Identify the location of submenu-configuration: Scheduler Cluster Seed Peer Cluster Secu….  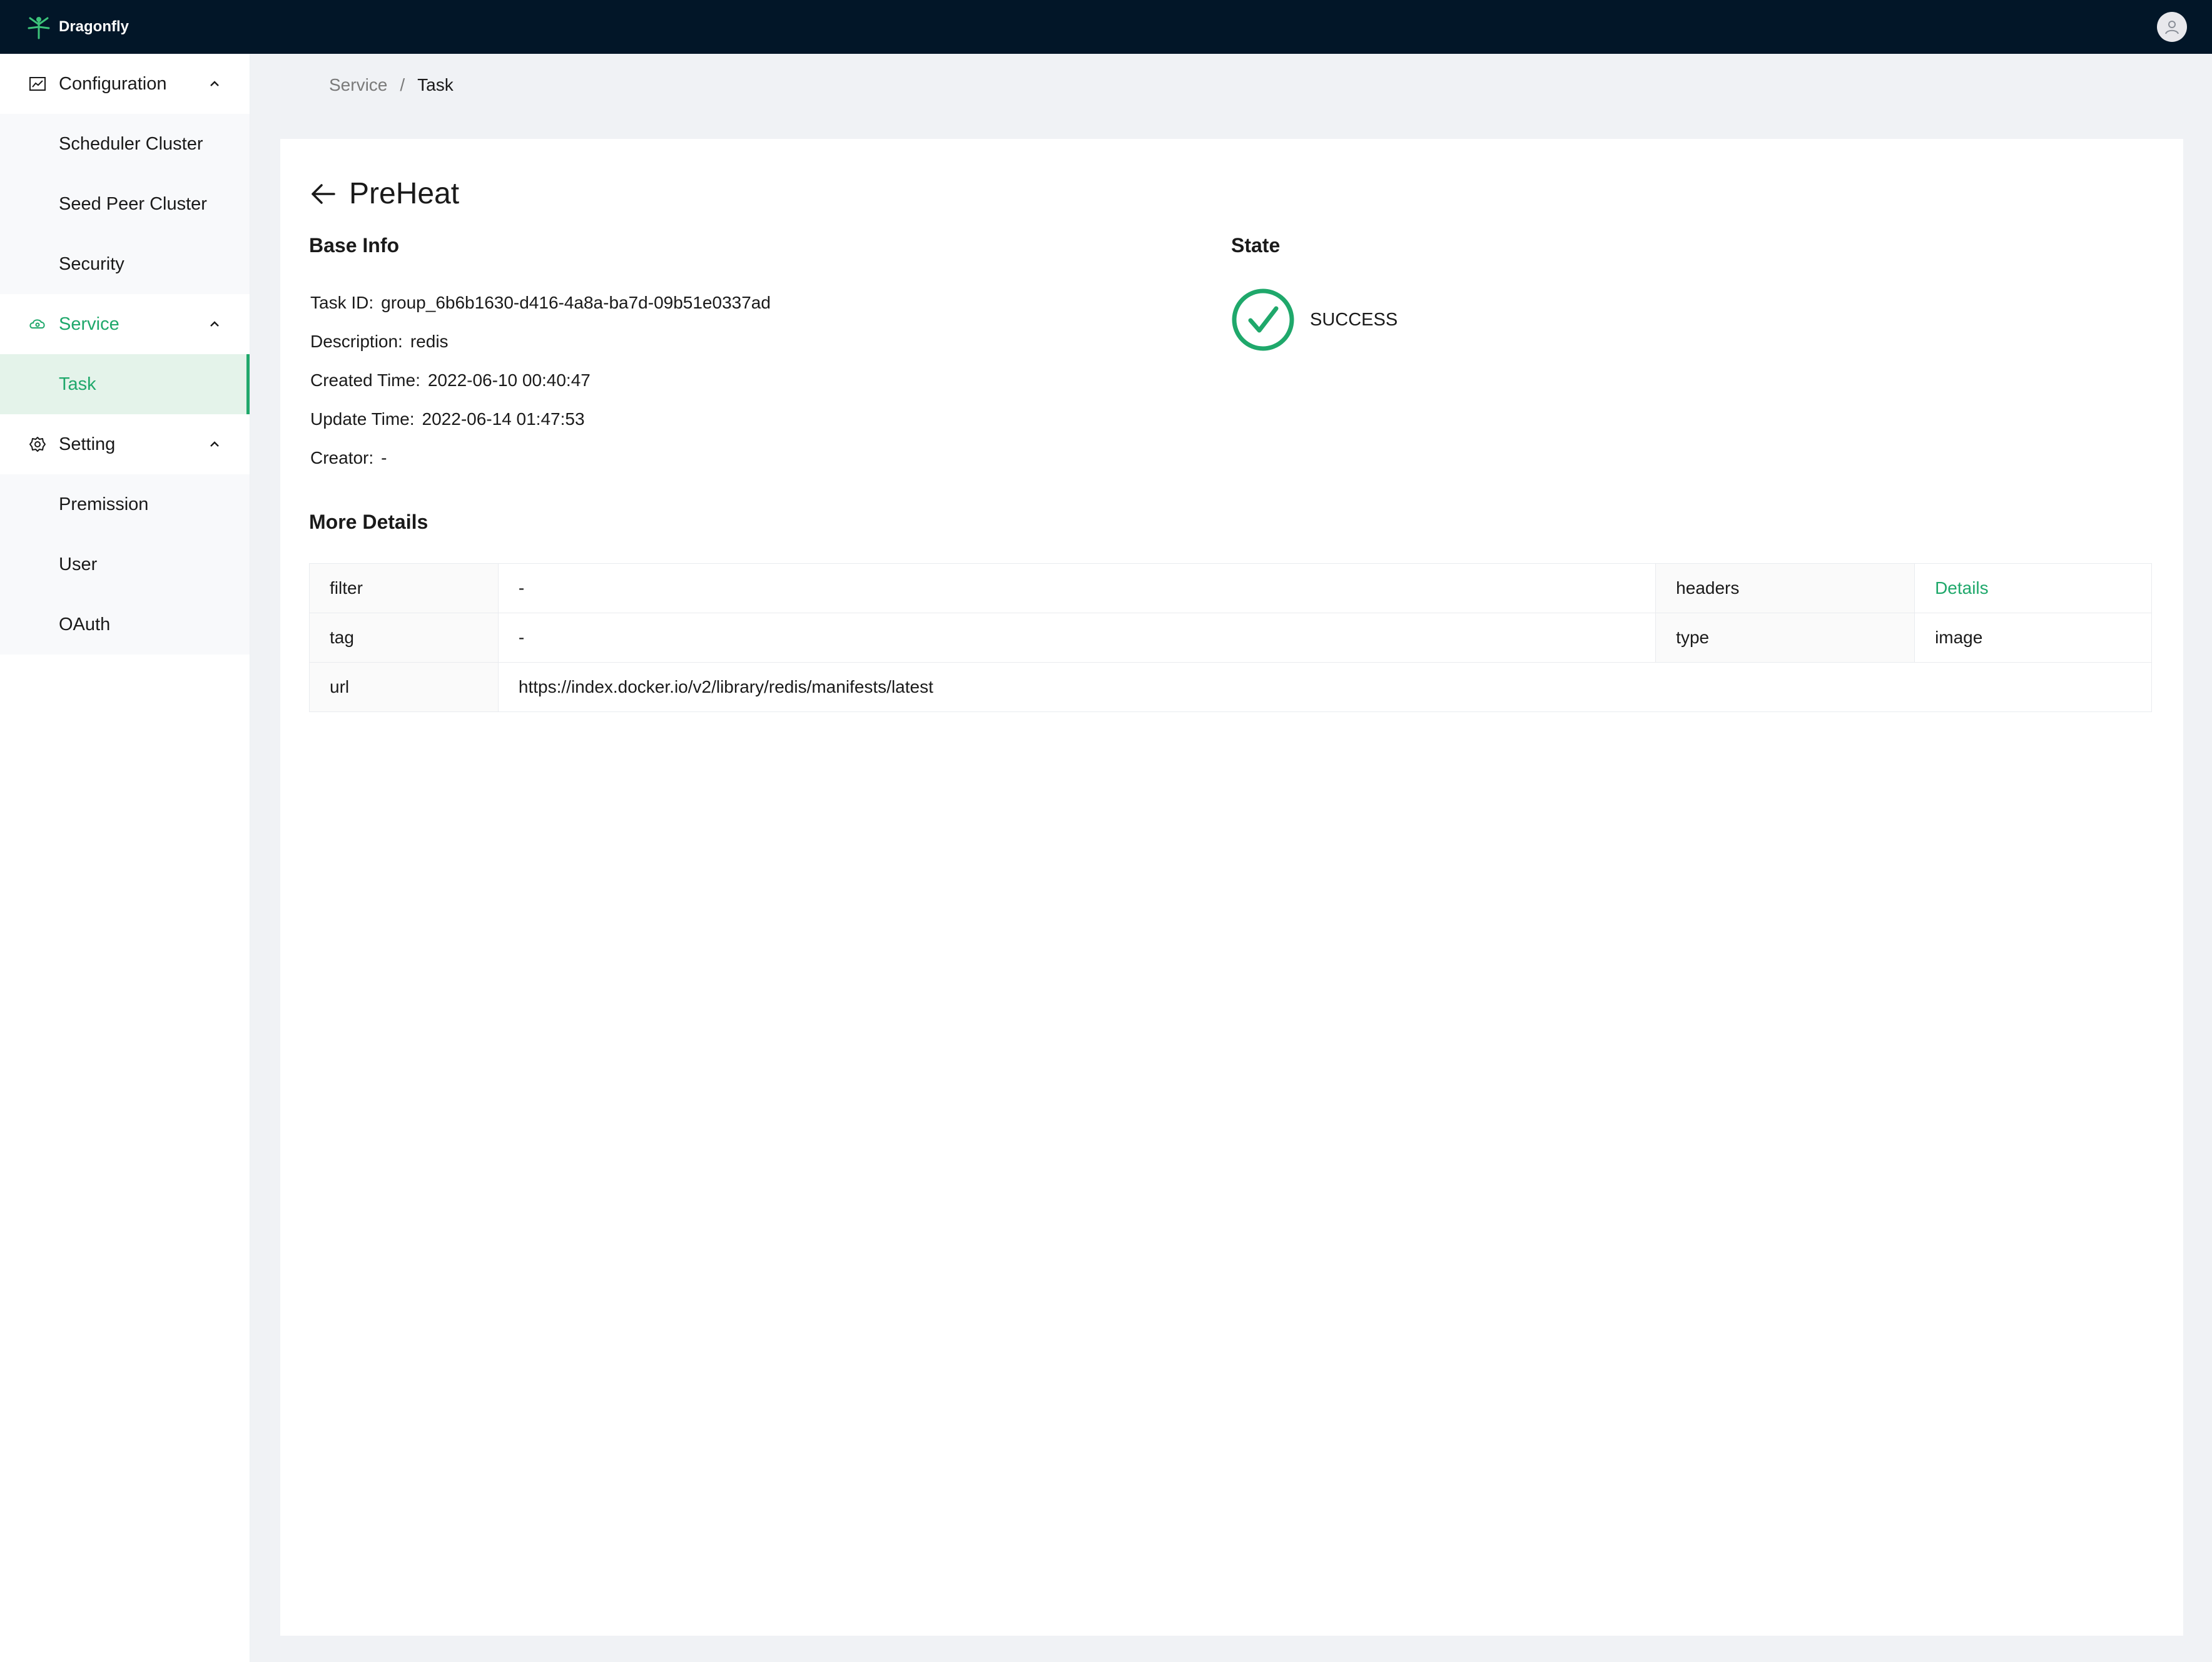
(125, 204).